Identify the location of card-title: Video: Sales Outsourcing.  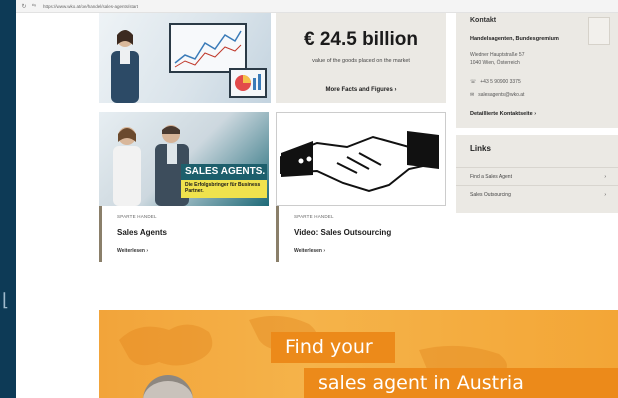
(342, 232).